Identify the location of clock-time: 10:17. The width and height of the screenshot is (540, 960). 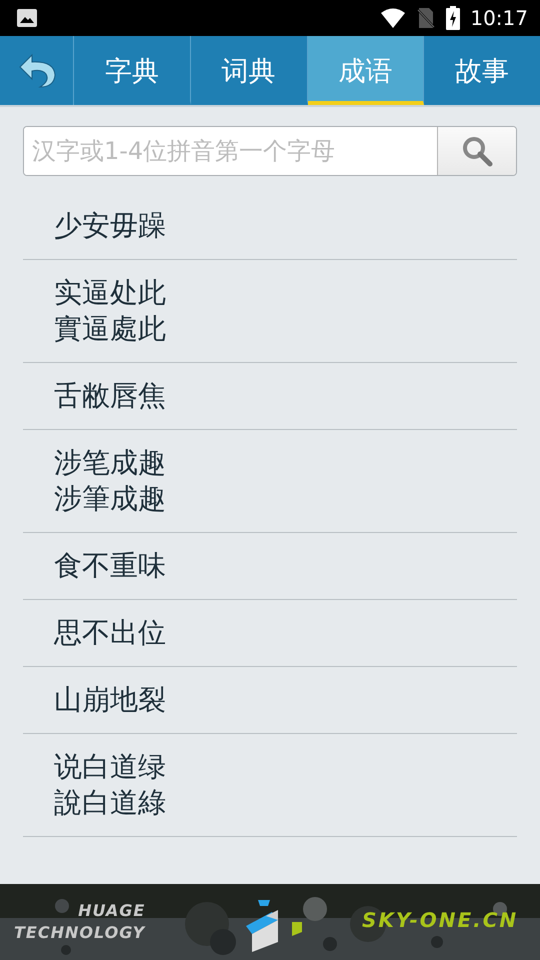
(499, 18).